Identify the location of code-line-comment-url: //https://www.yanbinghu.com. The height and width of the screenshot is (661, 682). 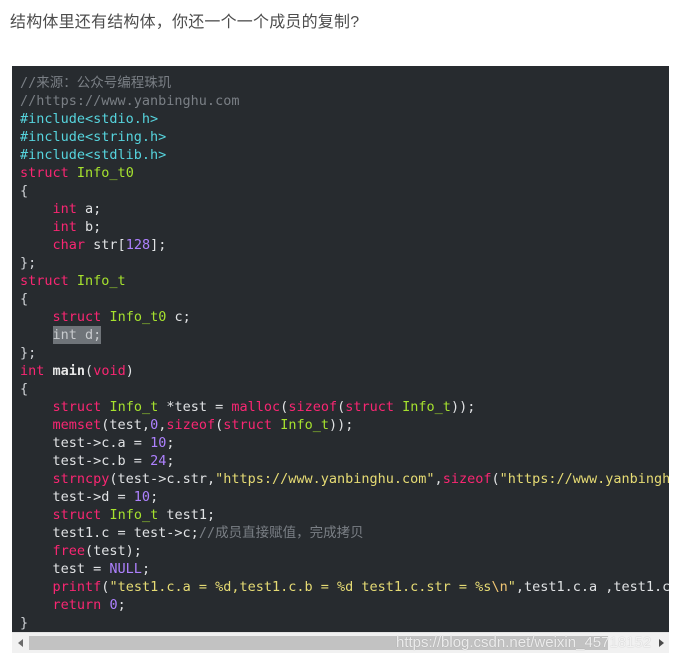
(130, 101).